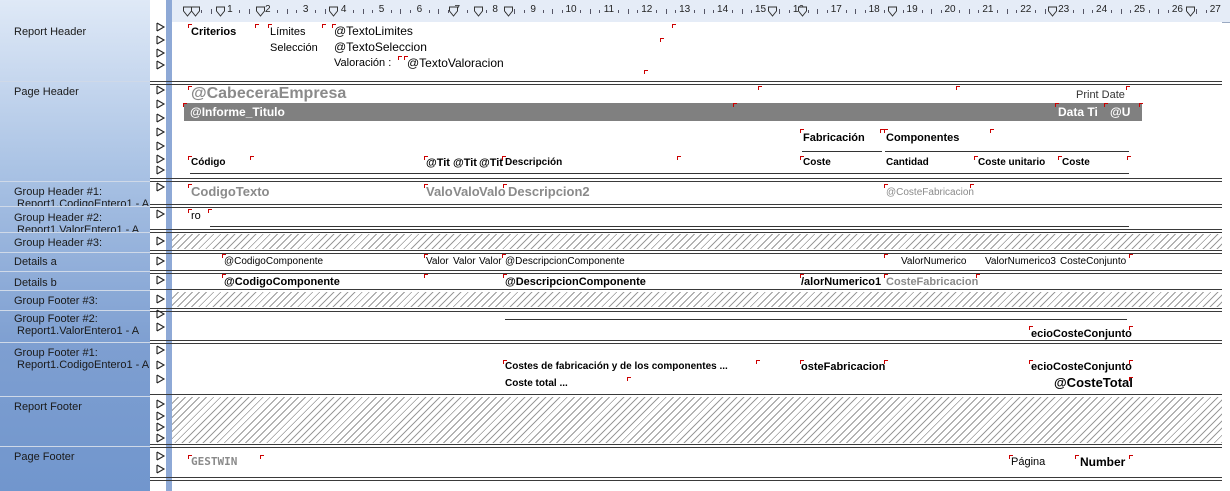 The width and height of the screenshot is (1230, 491). Describe the element at coordinates (817, 163) in the screenshot. I see `coste-fabricacion-column-header: Coste` at that location.